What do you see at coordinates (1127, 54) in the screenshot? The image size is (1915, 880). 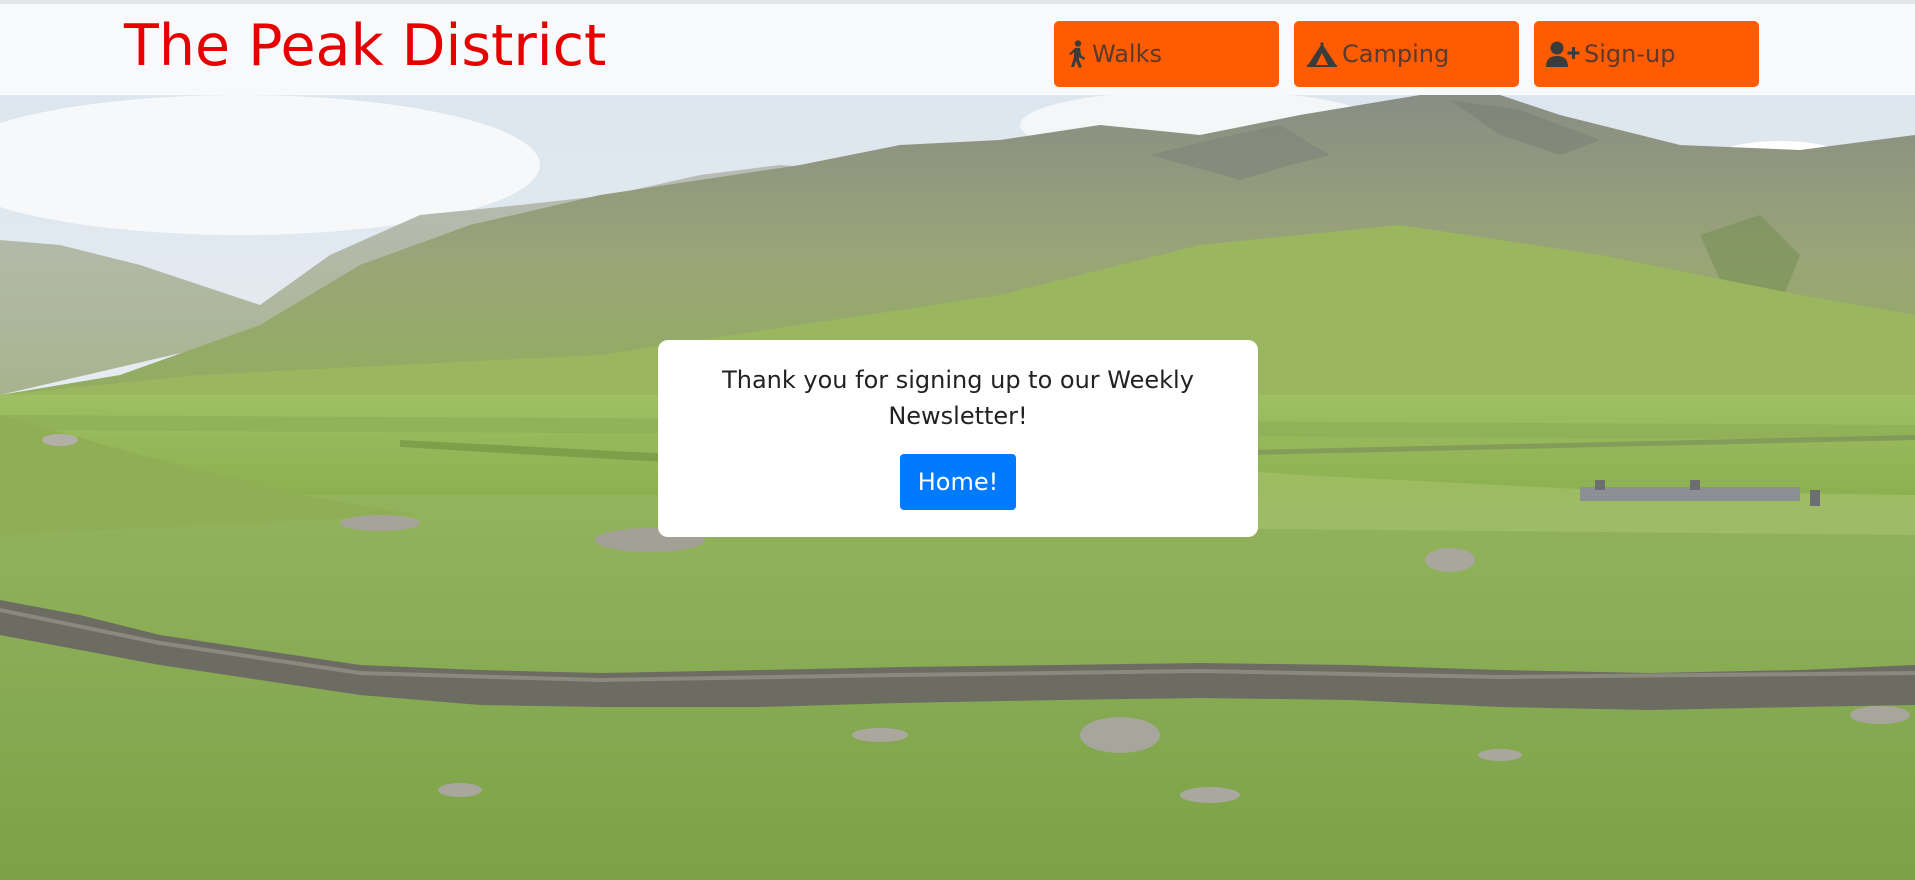 I see `nav-walks-label: Walks` at bounding box center [1127, 54].